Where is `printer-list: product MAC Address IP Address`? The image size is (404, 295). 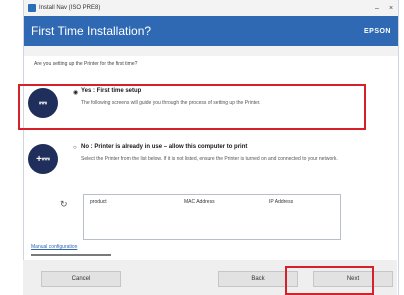
printer-list: product MAC Address IP Address is located at coordinates (212, 217).